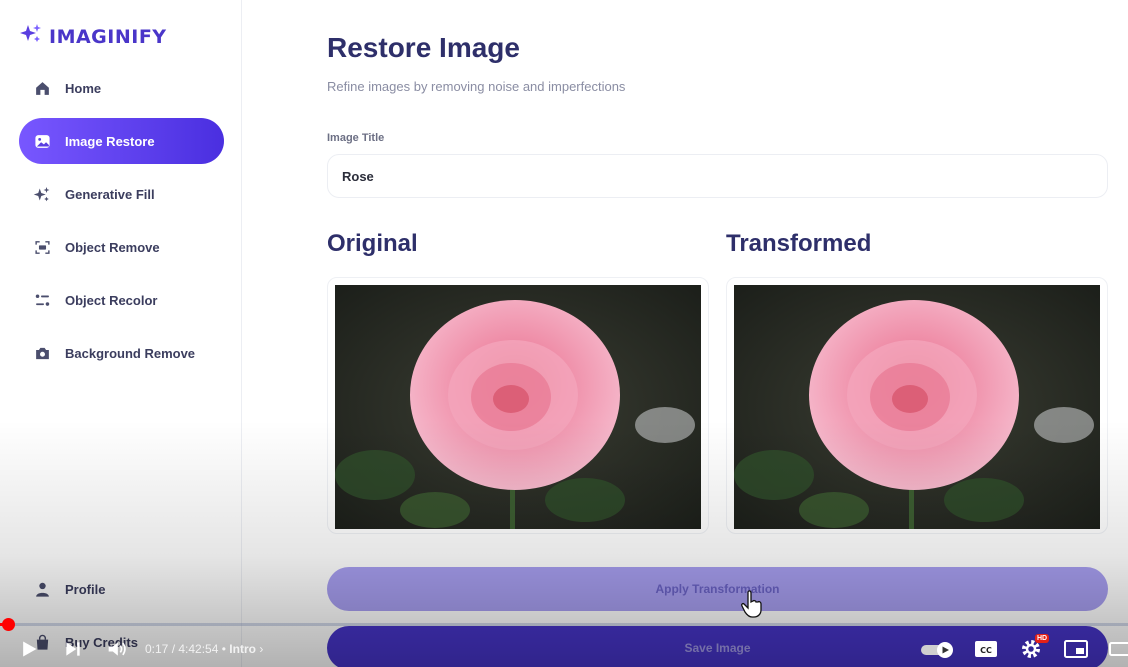 The image size is (1128, 667). What do you see at coordinates (42, 141) in the screenshot?
I see `image-icon` at bounding box center [42, 141].